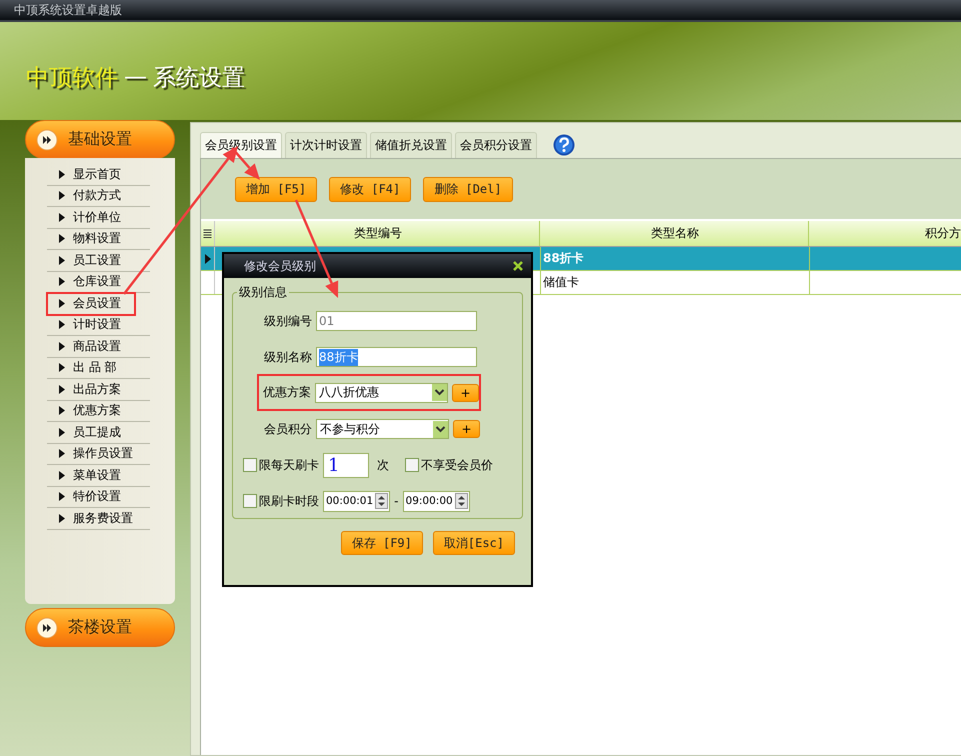 This screenshot has height=756, width=961. I want to click on toolbar-button: 增加 [F5], so click(276, 189).